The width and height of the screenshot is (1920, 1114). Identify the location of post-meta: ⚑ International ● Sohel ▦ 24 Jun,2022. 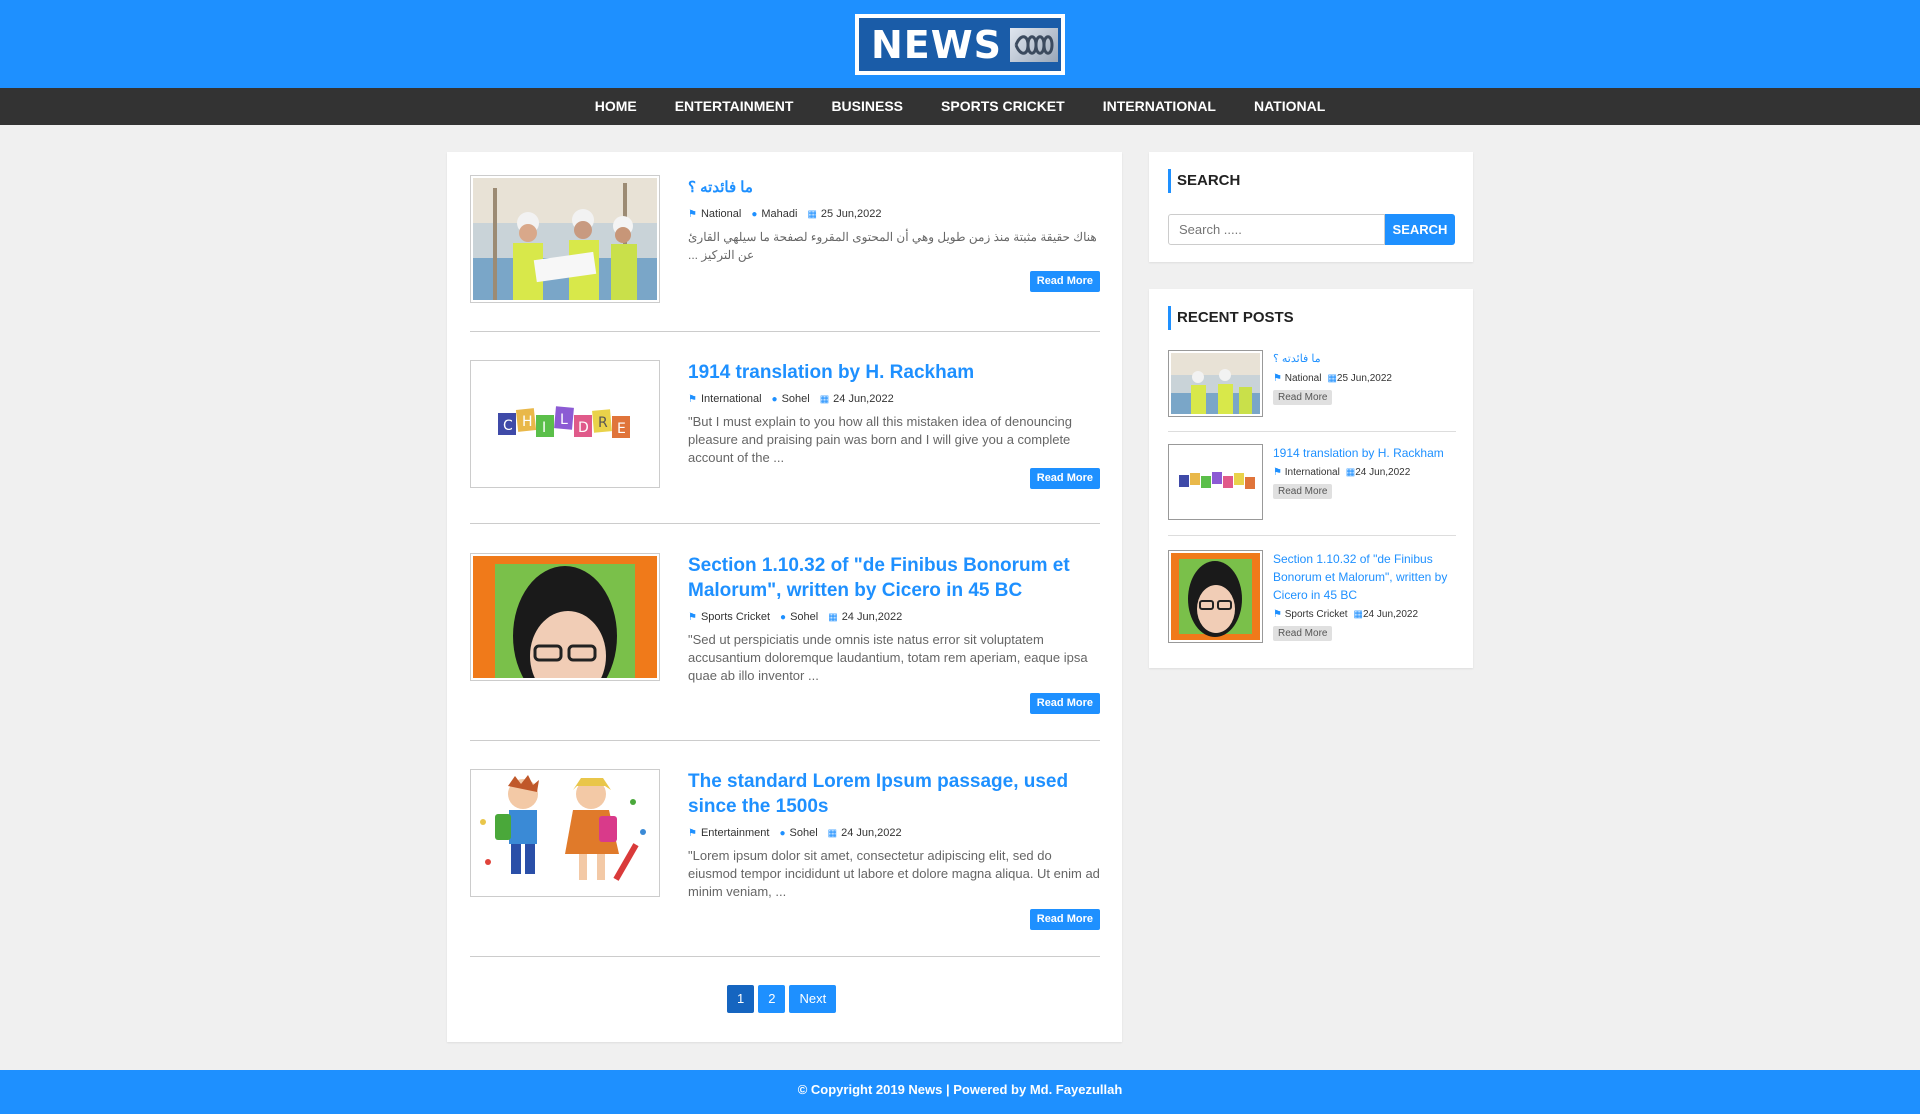
(894, 399).